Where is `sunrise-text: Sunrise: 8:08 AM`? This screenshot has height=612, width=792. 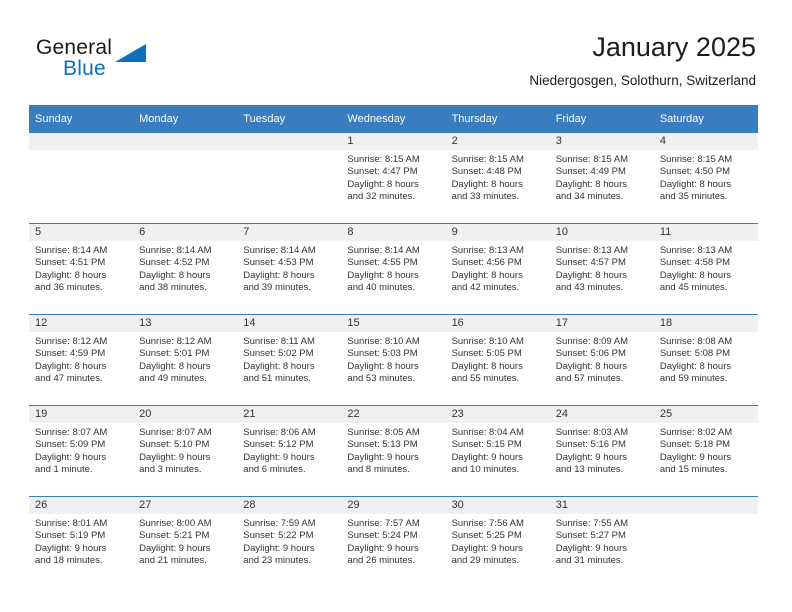
sunrise-text: Sunrise: 8:08 AM is located at coordinates (696, 341).